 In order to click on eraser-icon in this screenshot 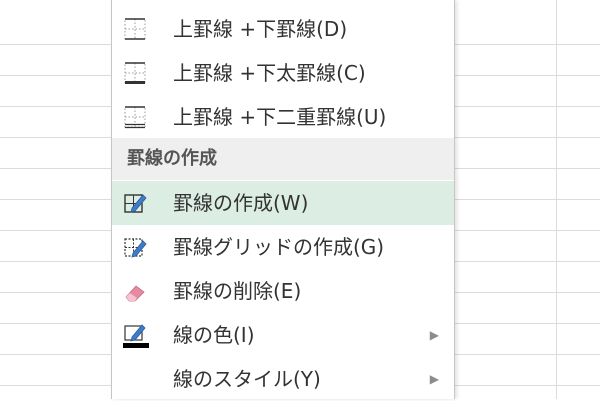, I will do `click(135, 293)`.